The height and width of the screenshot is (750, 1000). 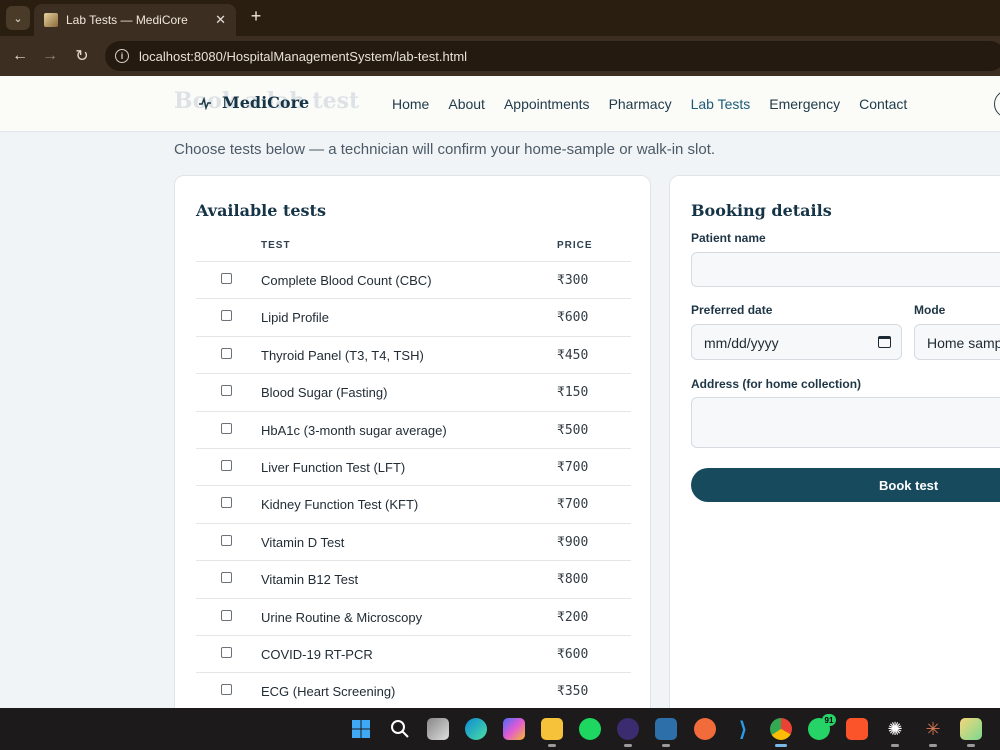 I want to click on column-header-test: TEST, so click(x=276, y=245).